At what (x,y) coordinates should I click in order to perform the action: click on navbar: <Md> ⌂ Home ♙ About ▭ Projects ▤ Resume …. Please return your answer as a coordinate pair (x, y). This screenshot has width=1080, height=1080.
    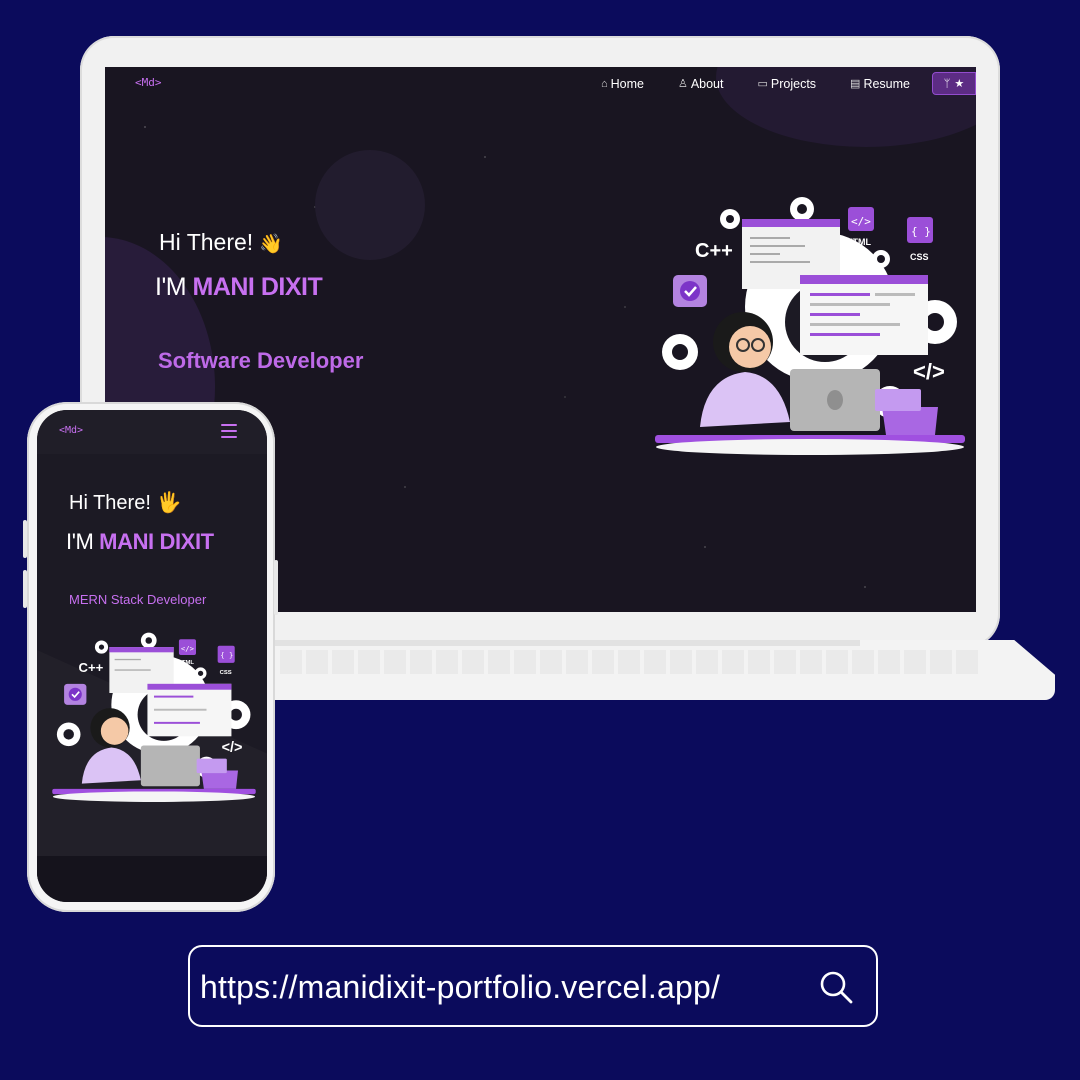
    Looking at the image, I should click on (540, 83).